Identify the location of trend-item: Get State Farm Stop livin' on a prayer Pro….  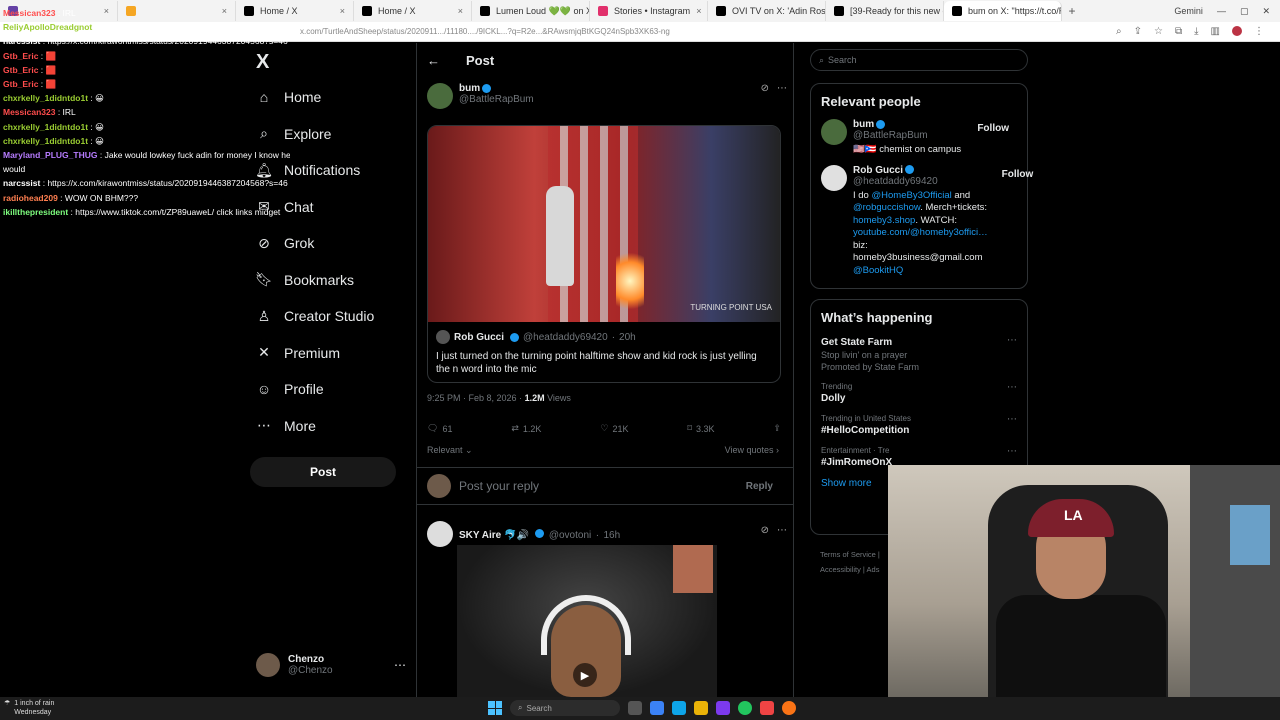
(919, 353).